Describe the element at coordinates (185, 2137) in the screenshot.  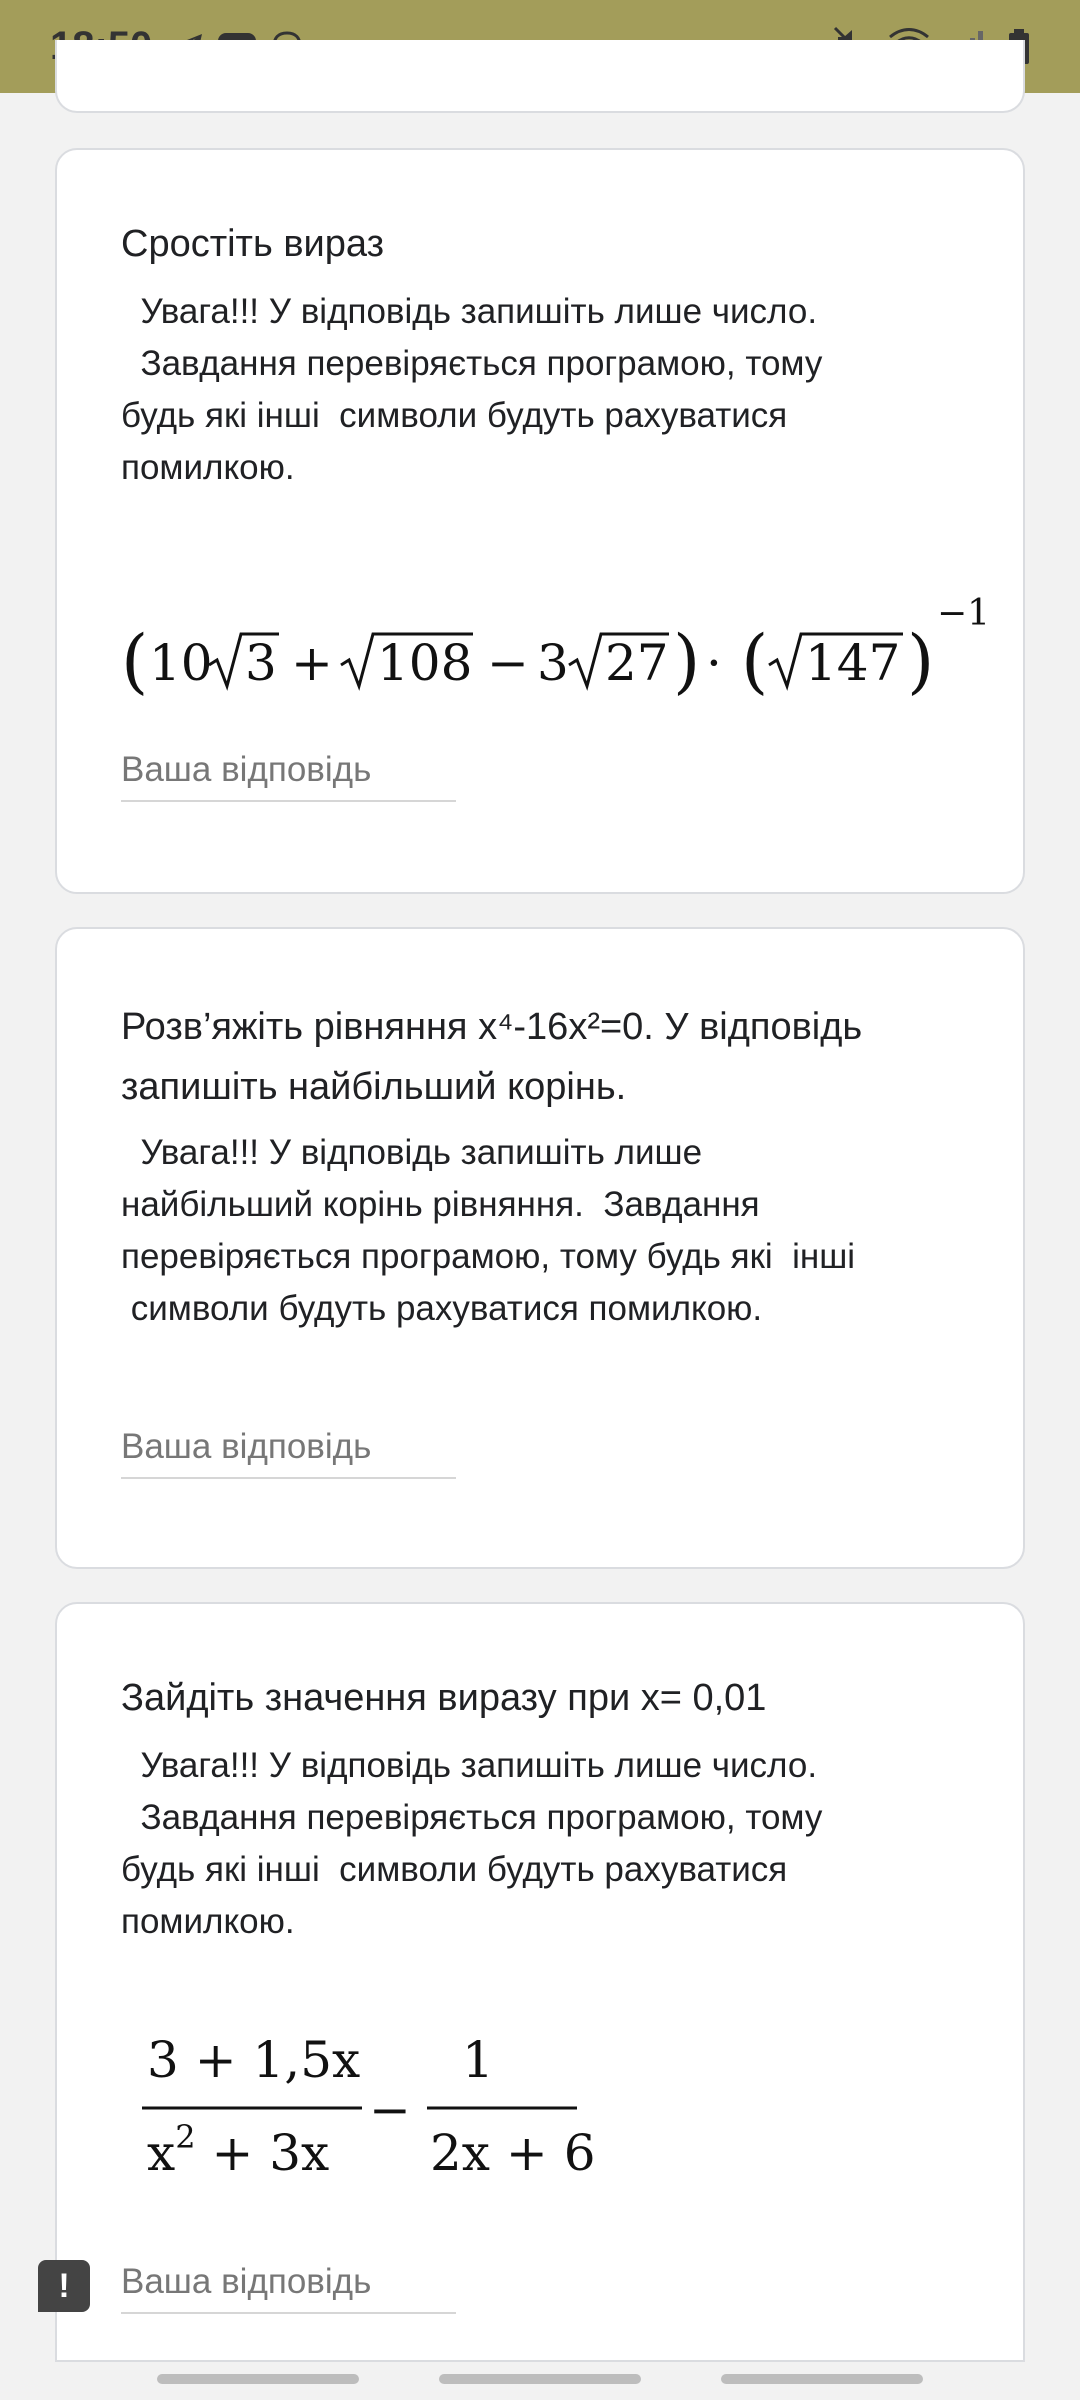
I see `fraction1-denominator-exp: 2` at that location.